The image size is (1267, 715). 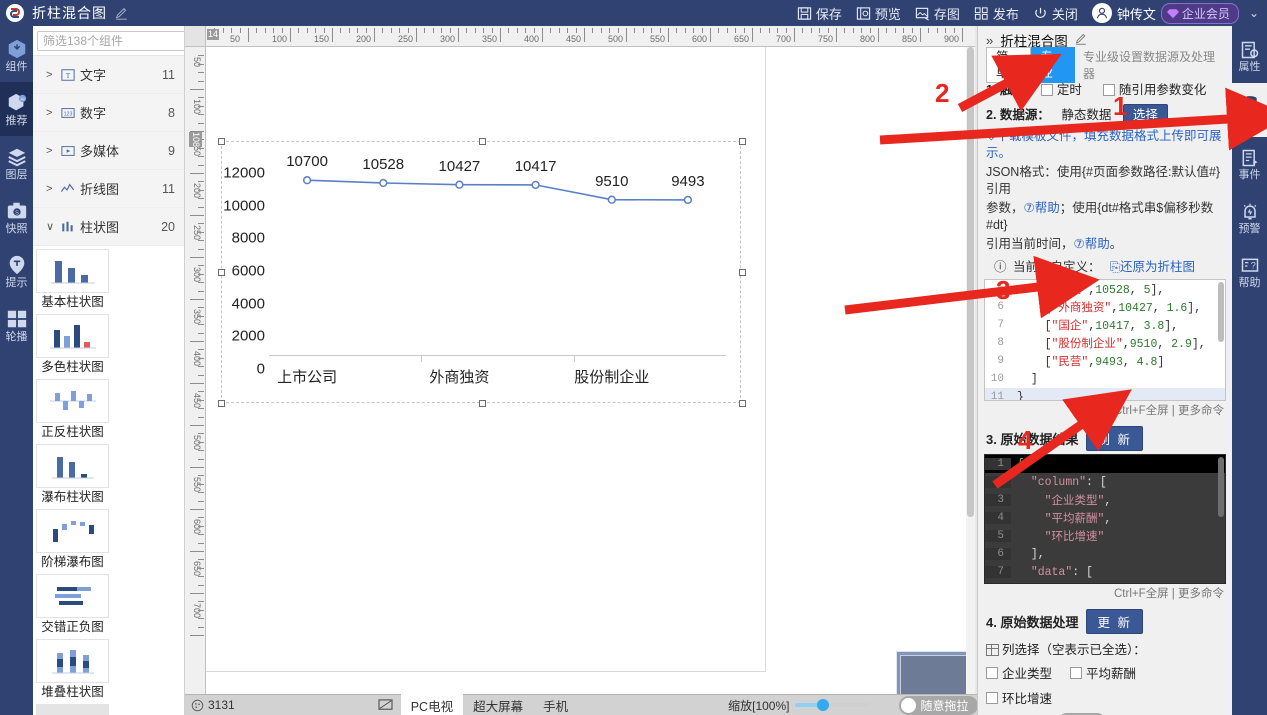 What do you see at coordinates (1168, 411) in the screenshot?
I see `editor1-hint: Ctrl+F全屏 | 更多命令` at bounding box center [1168, 411].